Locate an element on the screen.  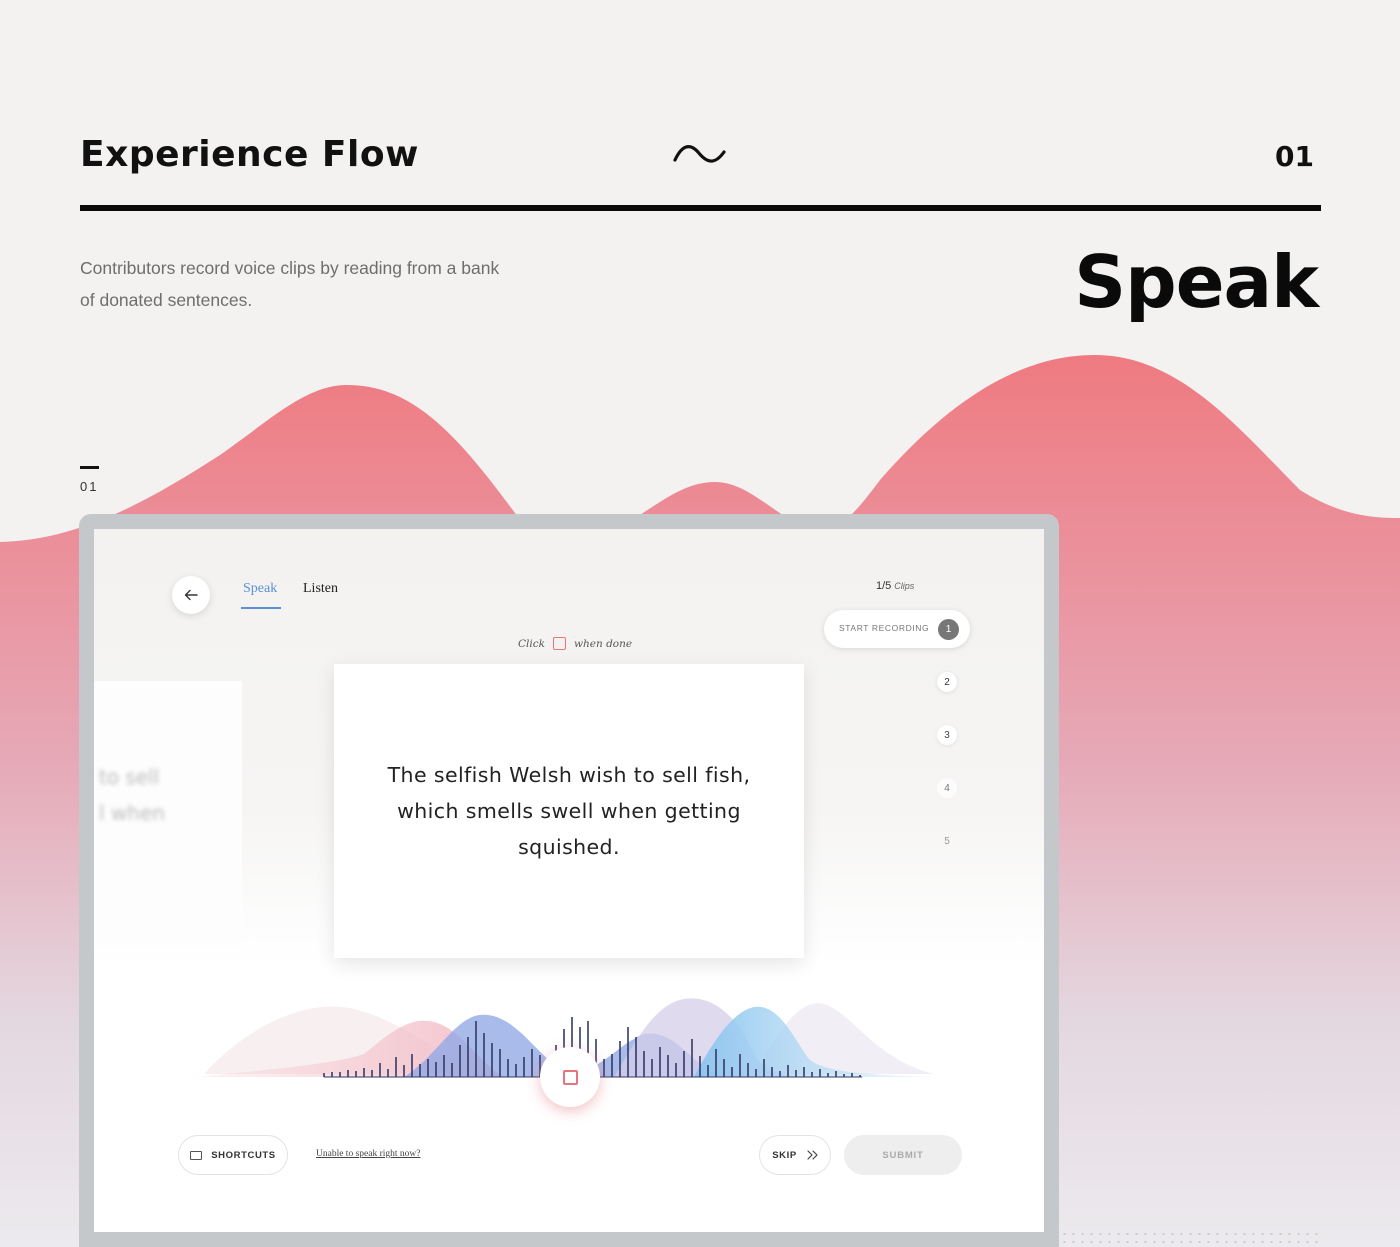
hint-after: when done is located at coordinates (603, 643).